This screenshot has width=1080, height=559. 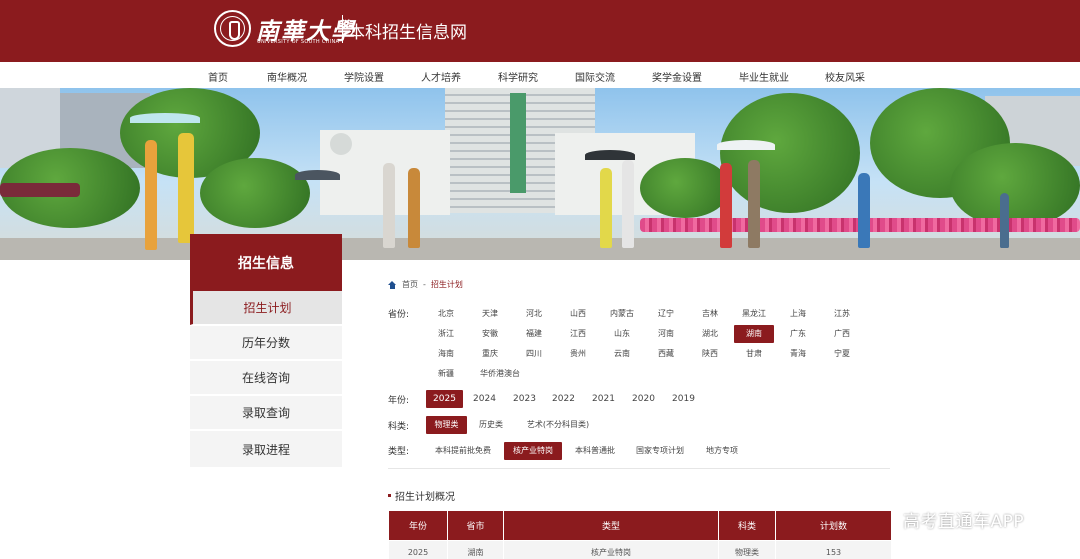 What do you see at coordinates (524, 399) in the screenshot?
I see `year-option: 2023` at bounding box center [524, 399].